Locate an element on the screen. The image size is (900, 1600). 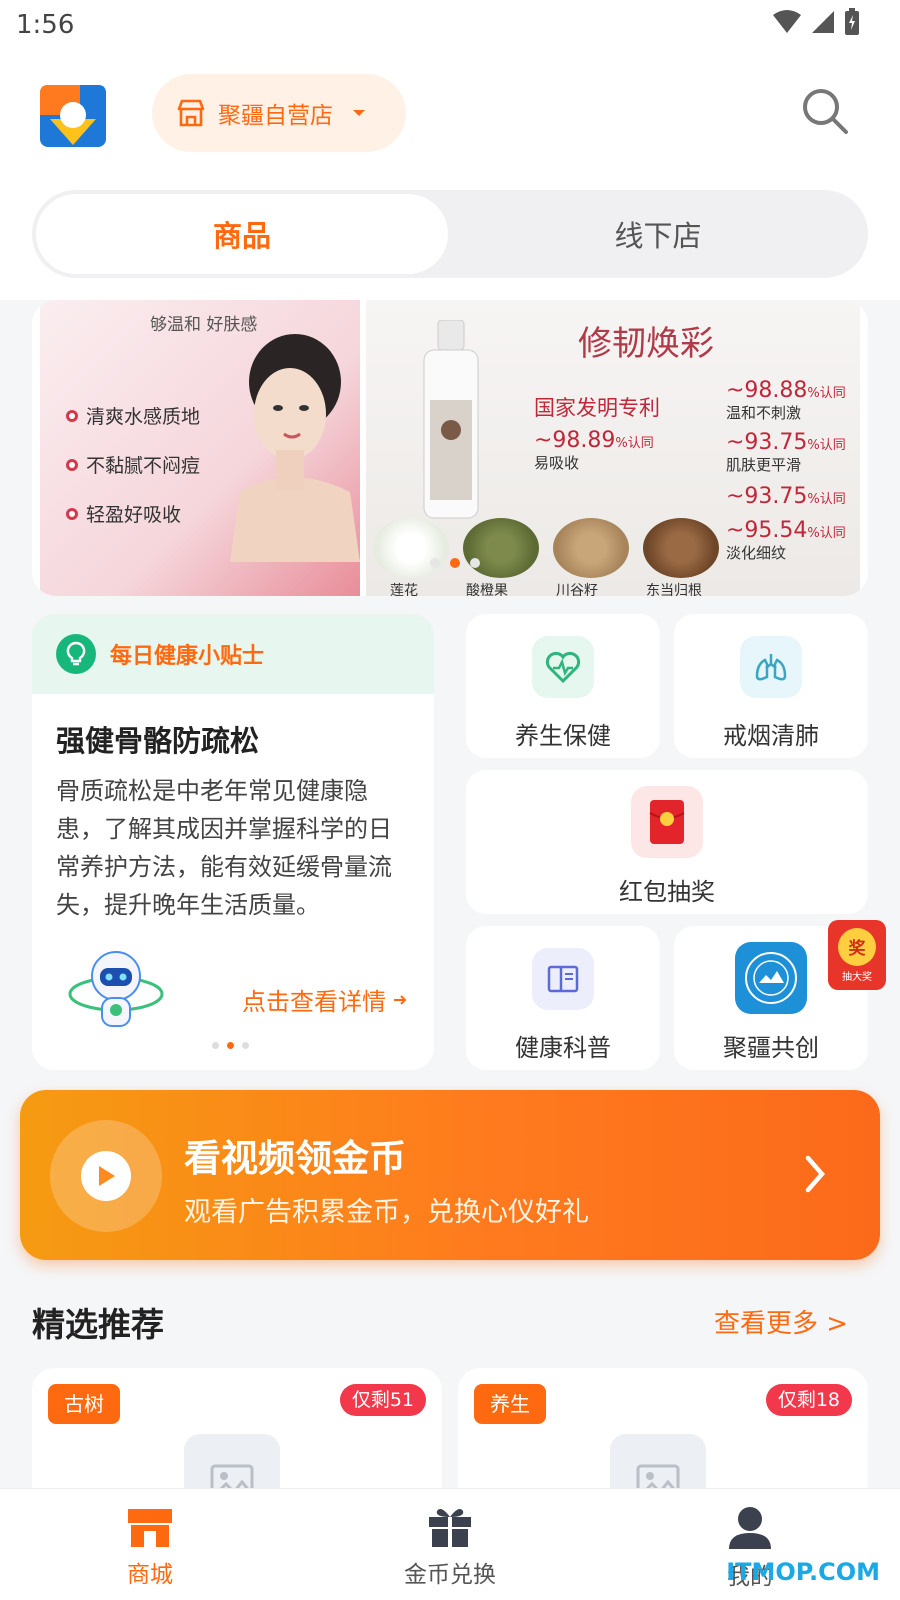
model-portrait-image is located at coordinates (295, 448).